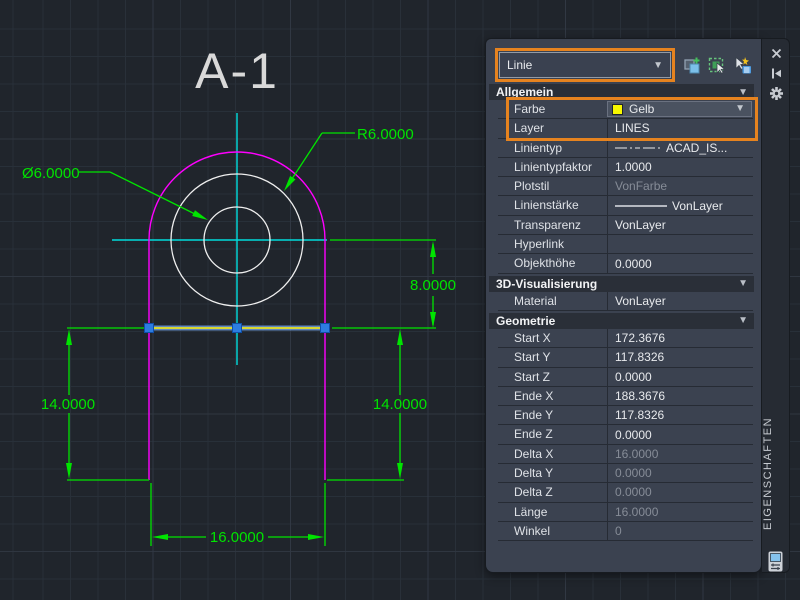 This screenshot has width=800, height=600. Describe the element at coordinates (237, 71) in the screenshot. I see `drawing-title-text: A-1` at that location.